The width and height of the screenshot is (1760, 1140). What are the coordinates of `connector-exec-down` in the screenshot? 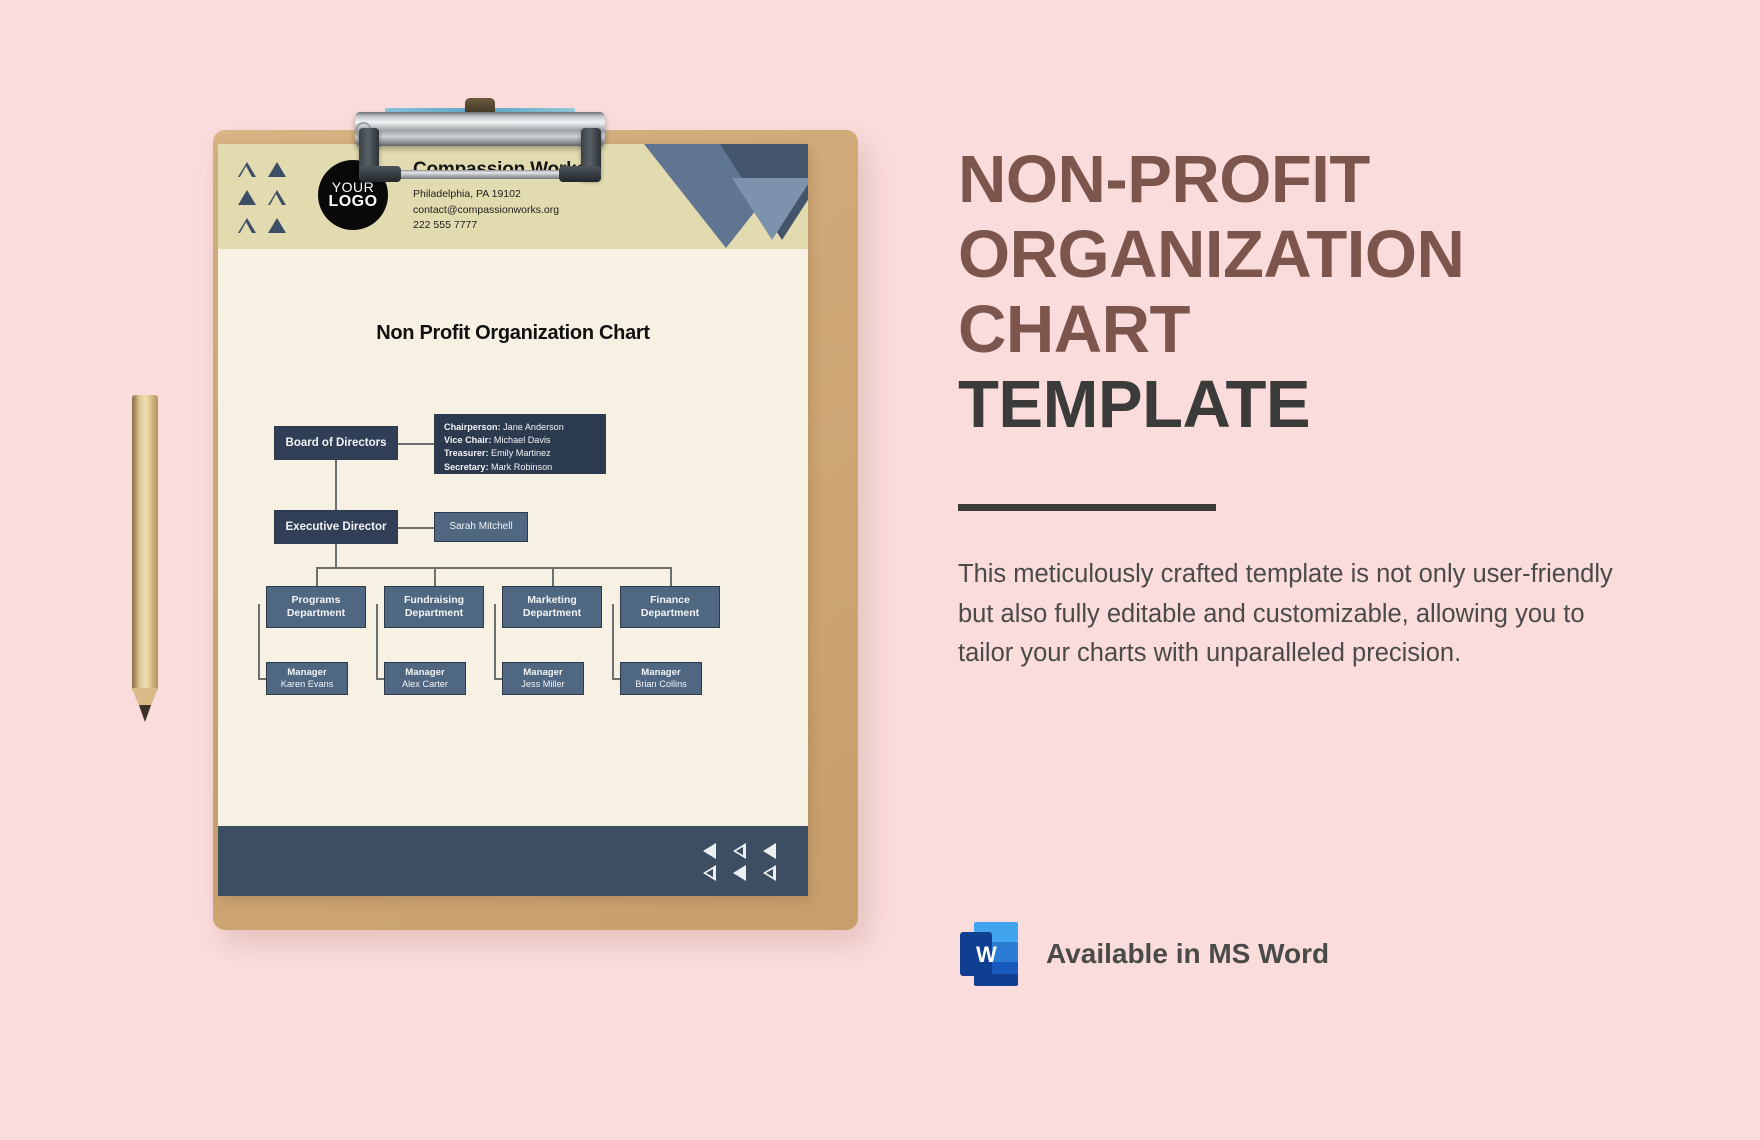 It's located at (336, 556).